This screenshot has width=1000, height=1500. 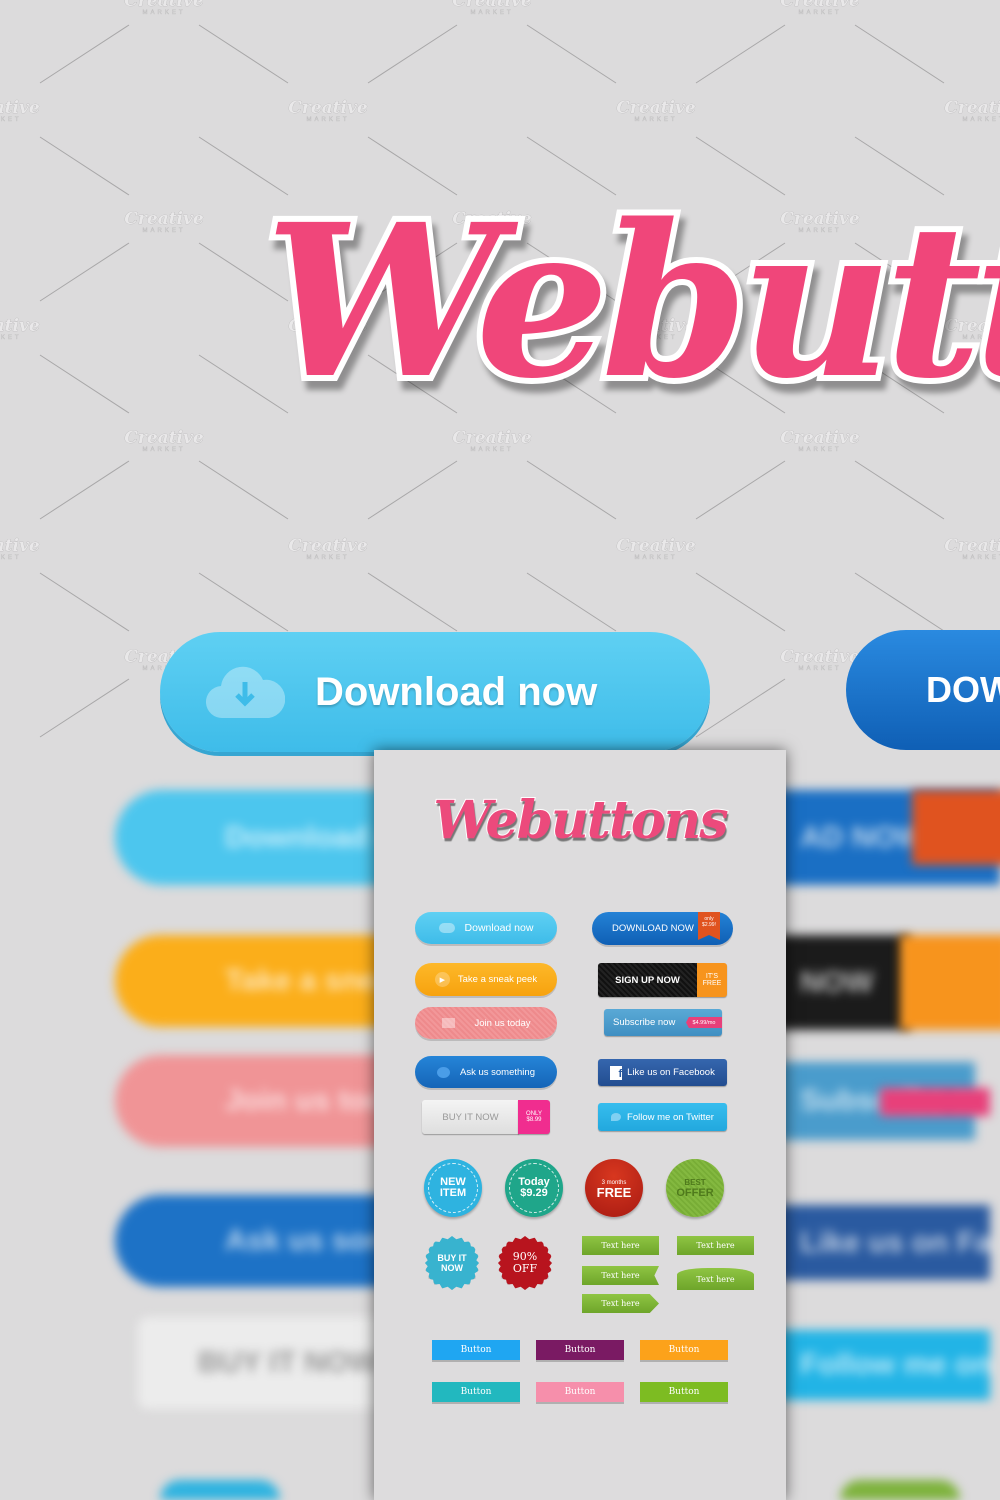 I want to click on badge-new-item: NEW ITEM, so click(x=453, y=1188).